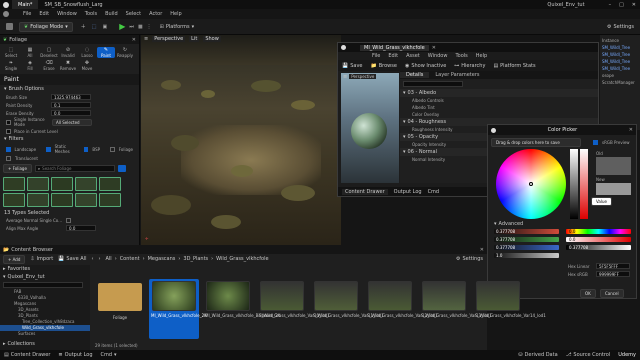  I want to click on color-wheel, so click(531, 184).